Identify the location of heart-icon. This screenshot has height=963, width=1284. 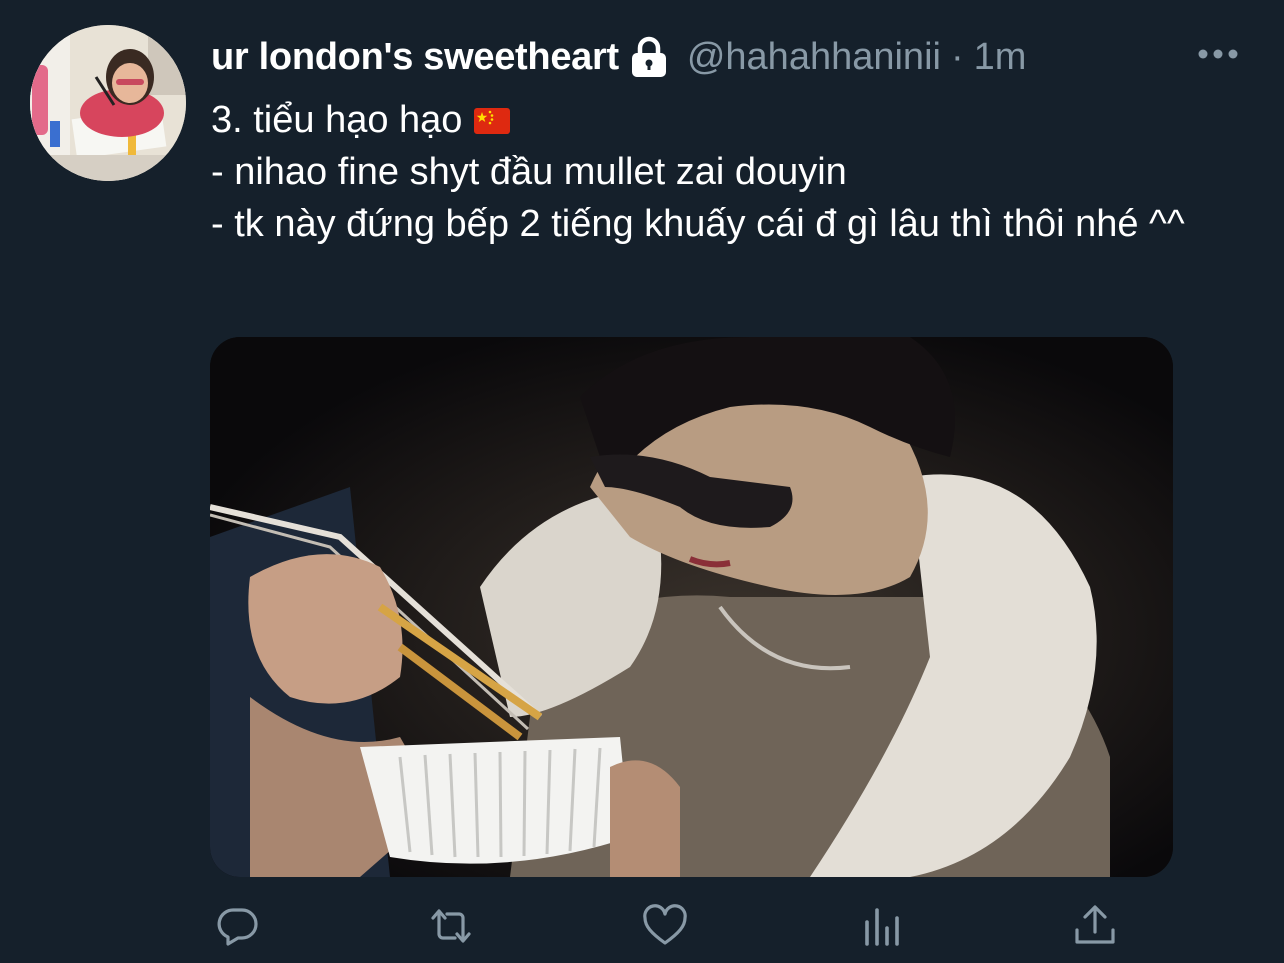
(665, 928).